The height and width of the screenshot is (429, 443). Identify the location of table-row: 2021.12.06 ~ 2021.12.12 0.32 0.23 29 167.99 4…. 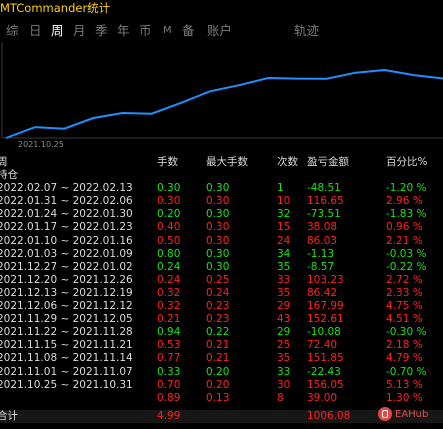
(221, 306).